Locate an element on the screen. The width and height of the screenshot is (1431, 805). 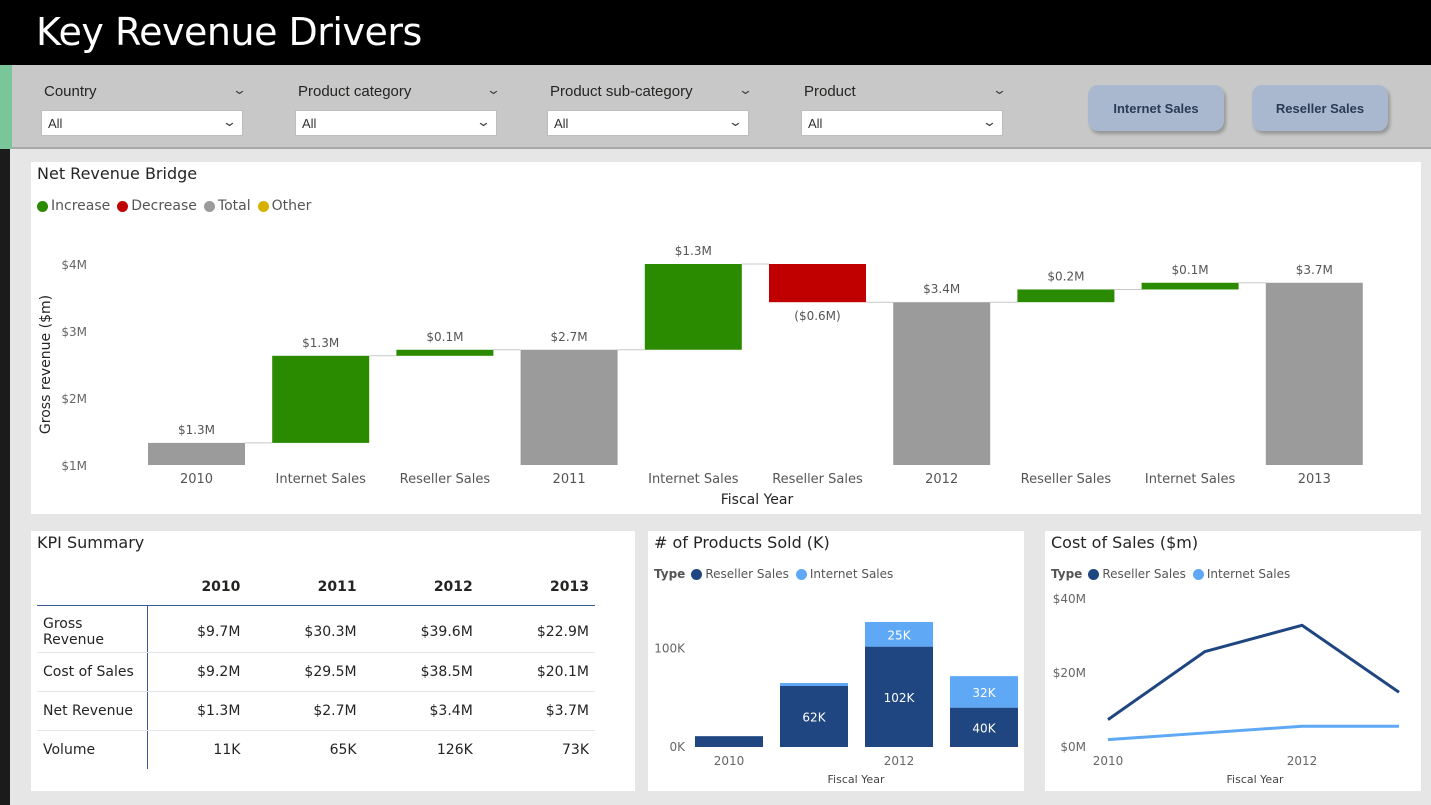
y-tick-label: $4M is located at coordinates (74, 265).